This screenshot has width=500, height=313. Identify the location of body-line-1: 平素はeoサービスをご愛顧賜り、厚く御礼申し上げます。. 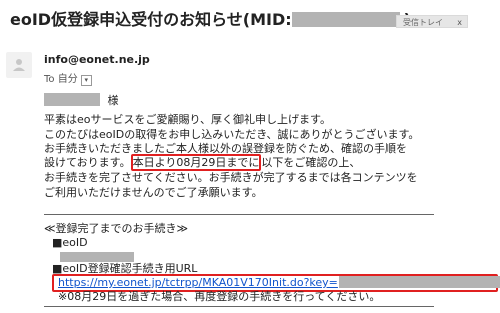
(187, 119).